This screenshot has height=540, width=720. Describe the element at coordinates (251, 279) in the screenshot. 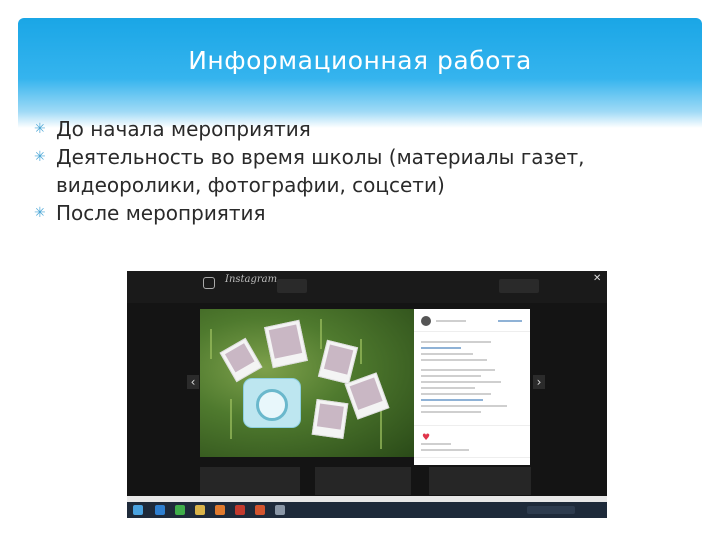

I see `instagram-logo: Instagram` at that location.